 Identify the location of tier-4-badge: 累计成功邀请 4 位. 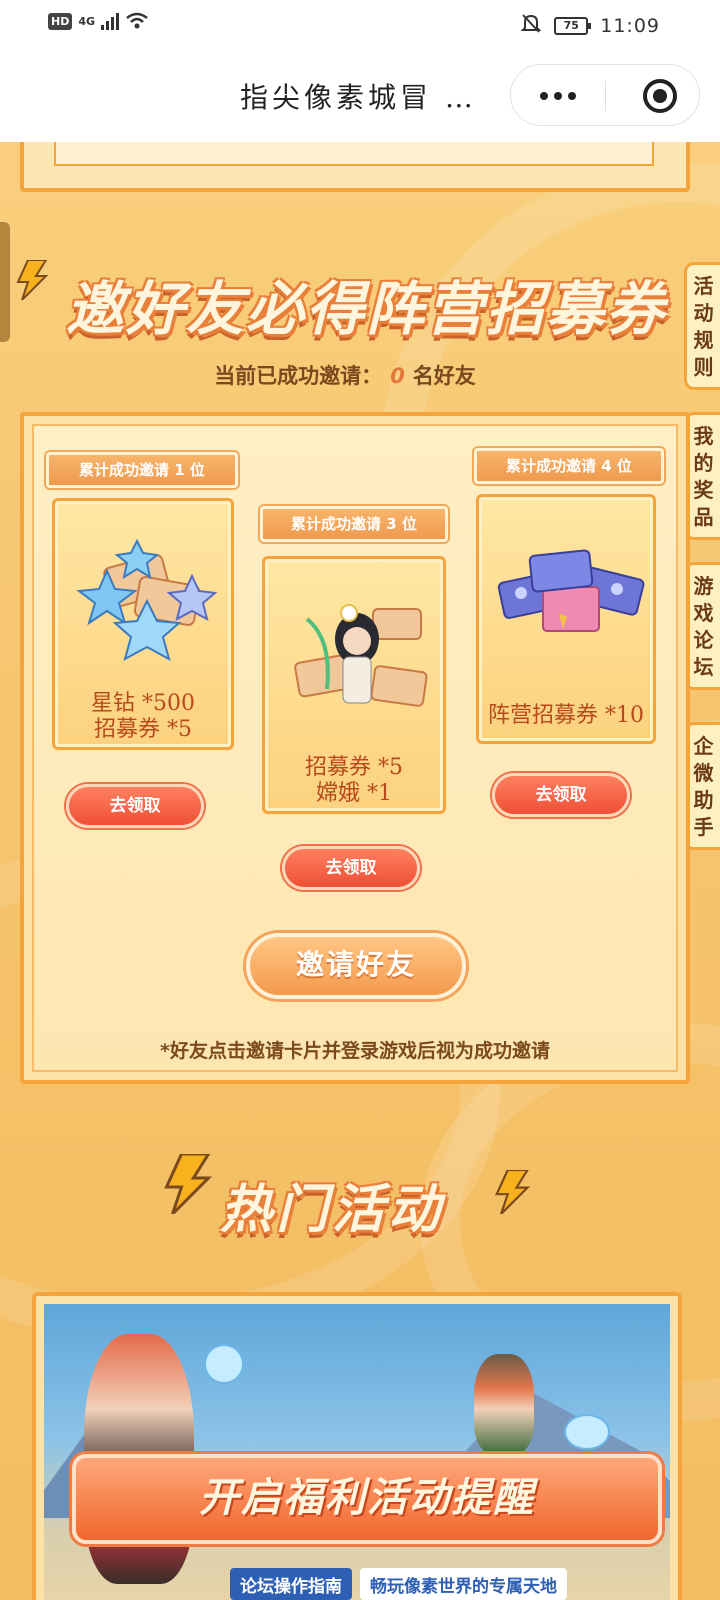
(569, 466).